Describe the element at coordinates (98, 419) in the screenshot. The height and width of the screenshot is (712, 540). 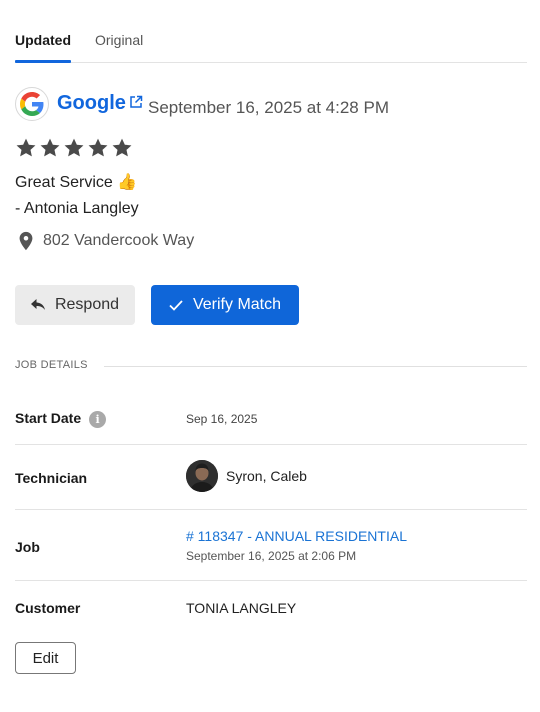
I see `info-icon: i` at that location.